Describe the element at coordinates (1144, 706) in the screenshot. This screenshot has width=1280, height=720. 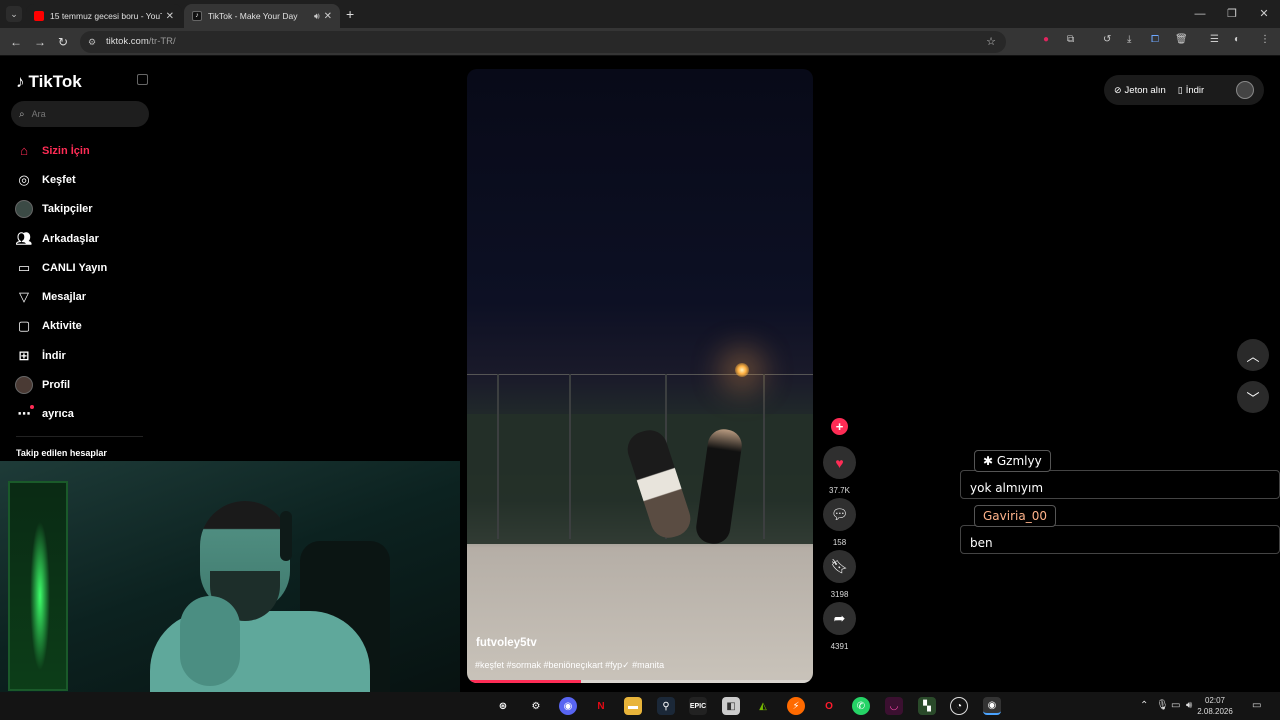
I see `tray-arrow-icon: ⌃` at that location.